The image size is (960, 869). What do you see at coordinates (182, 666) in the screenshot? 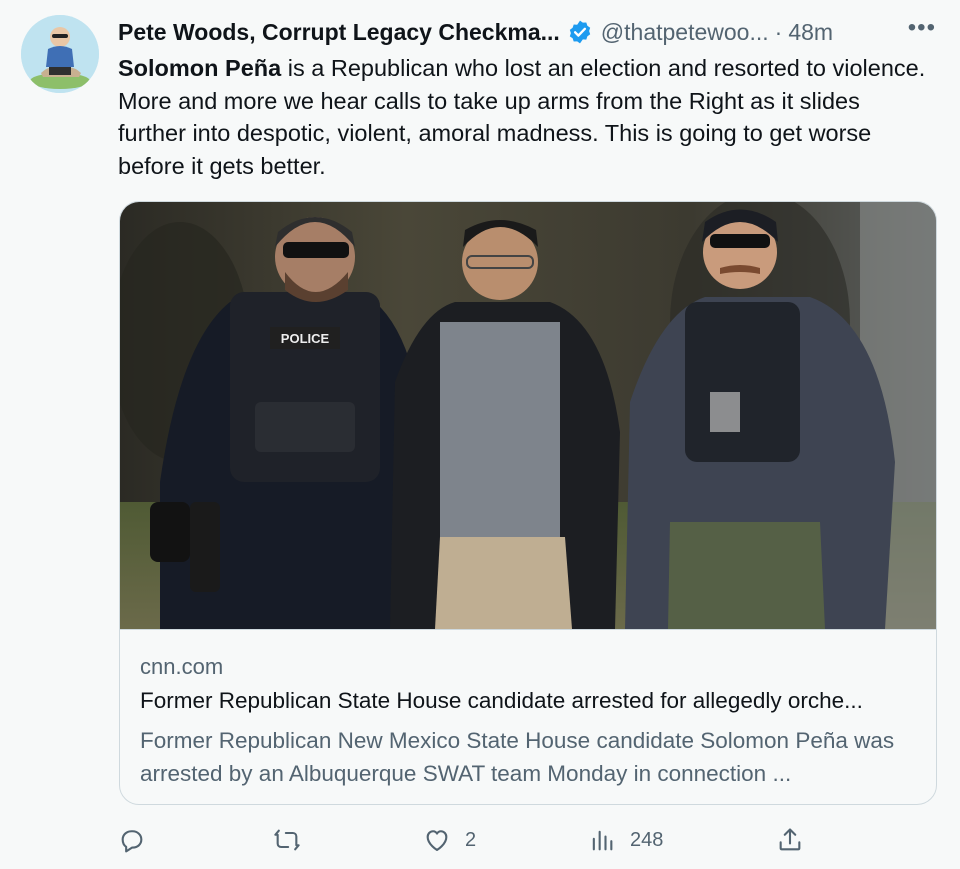
I see `card-domain: cnn.com` at bounding box center [182, 666].